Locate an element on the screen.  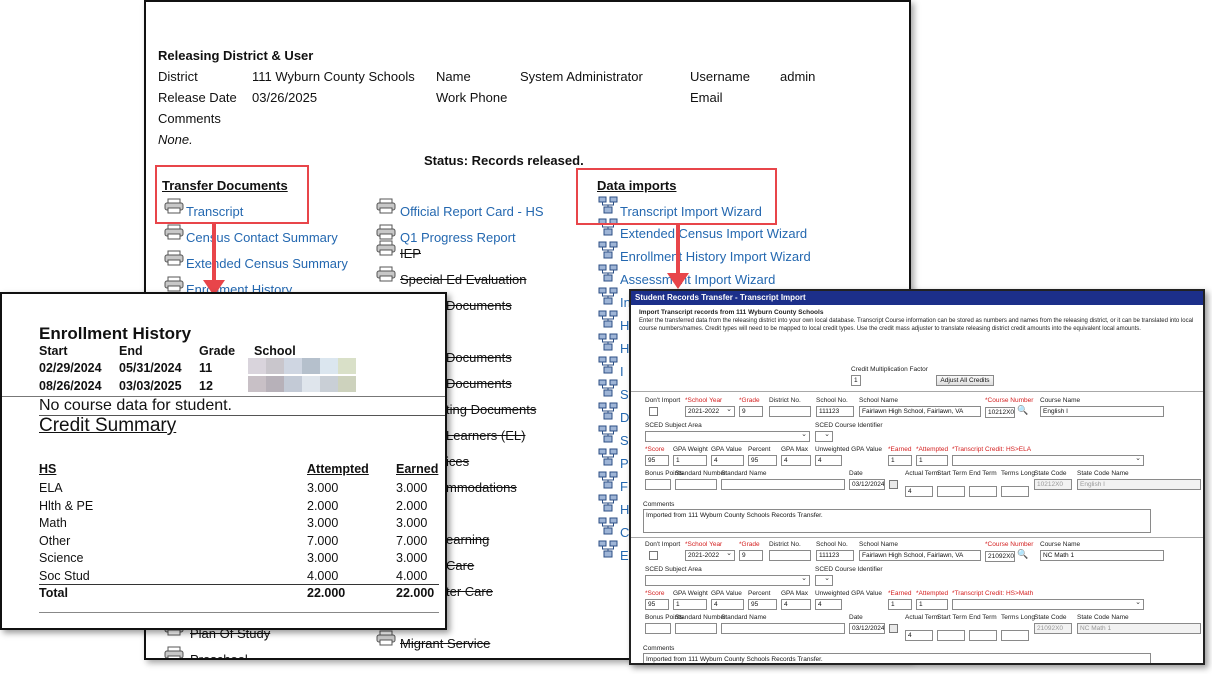
adjust-all-credits-button: Adjust All Credits is located at coordinates (965, 380).